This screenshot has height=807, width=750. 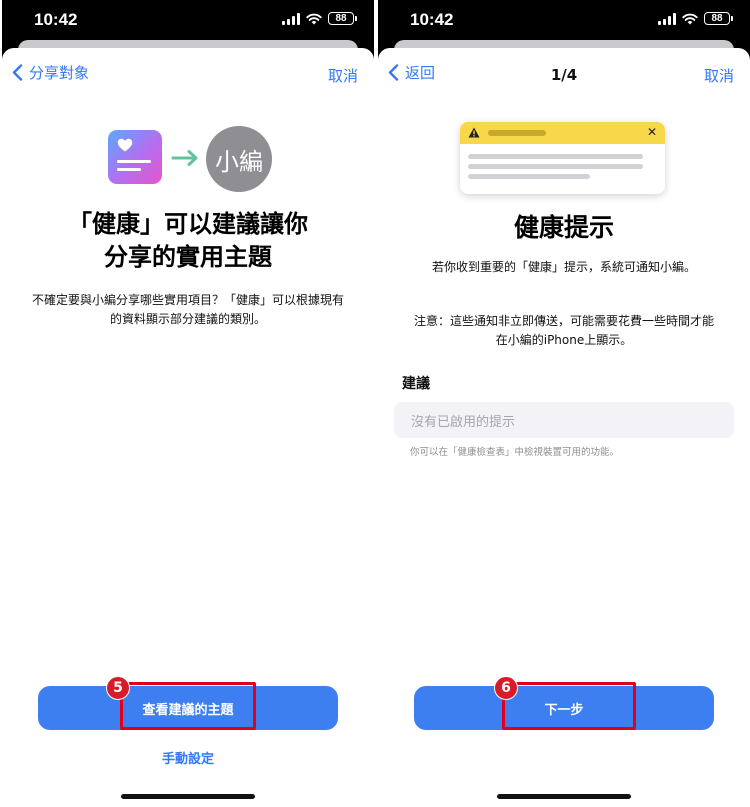 What do you see at coordinates (564, 708) in the screenshot?
I see `next-button: 下一步` at bounding box center [564, 708].